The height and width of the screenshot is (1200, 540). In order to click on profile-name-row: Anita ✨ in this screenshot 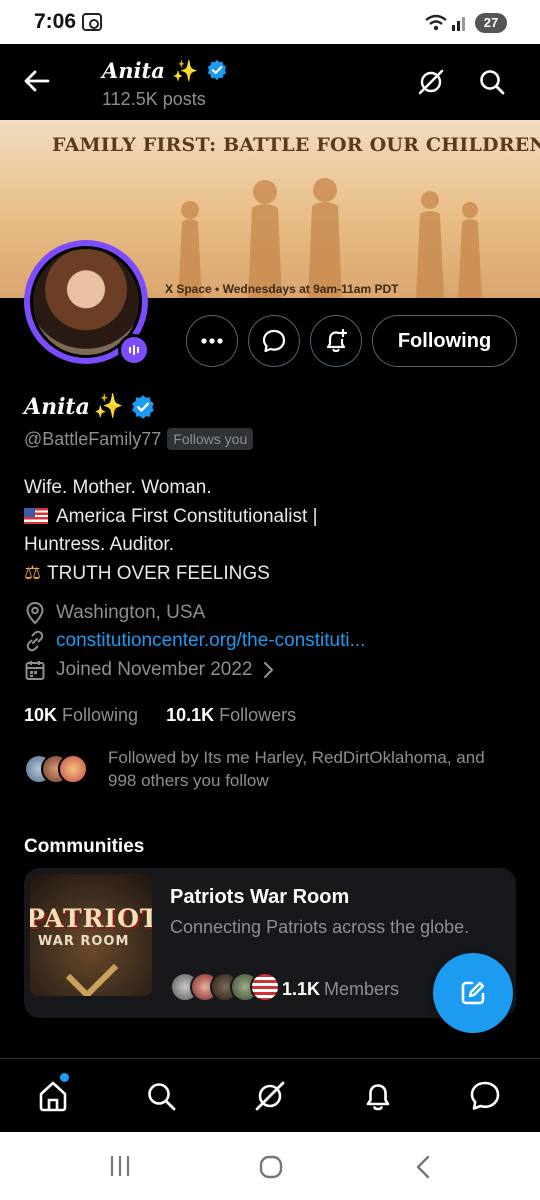, I will do `click(90, 406)`.